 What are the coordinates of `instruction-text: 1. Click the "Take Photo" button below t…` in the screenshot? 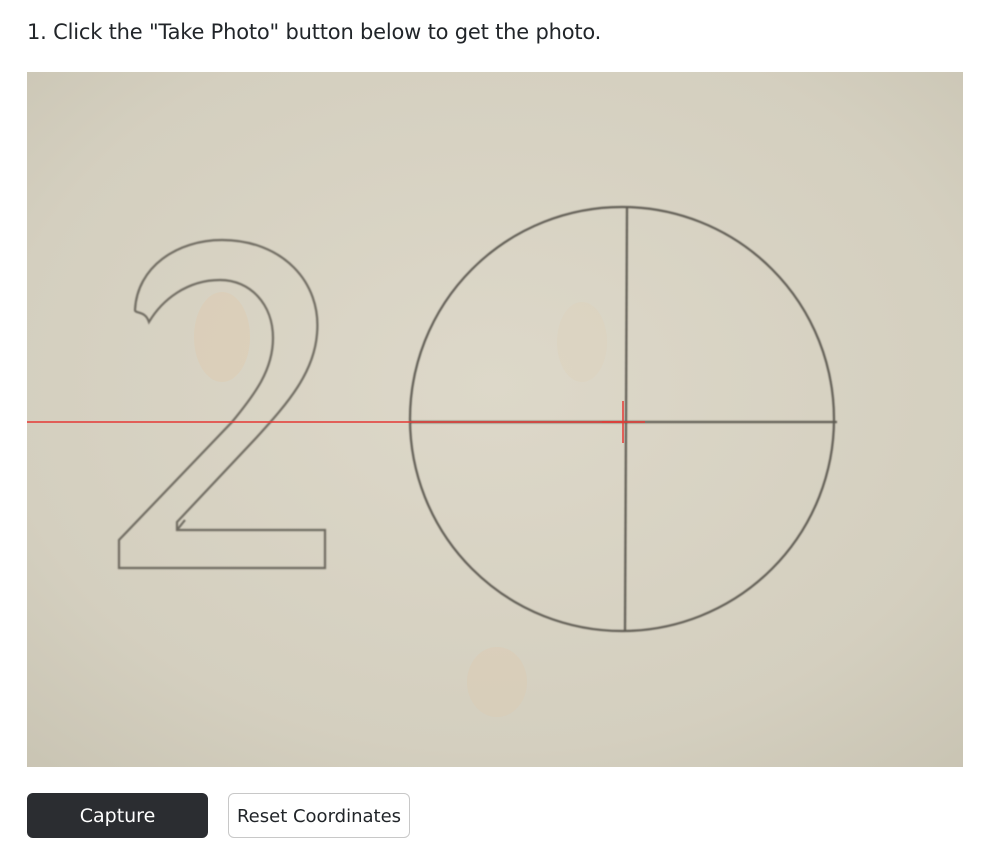 It's located at (314, 32).